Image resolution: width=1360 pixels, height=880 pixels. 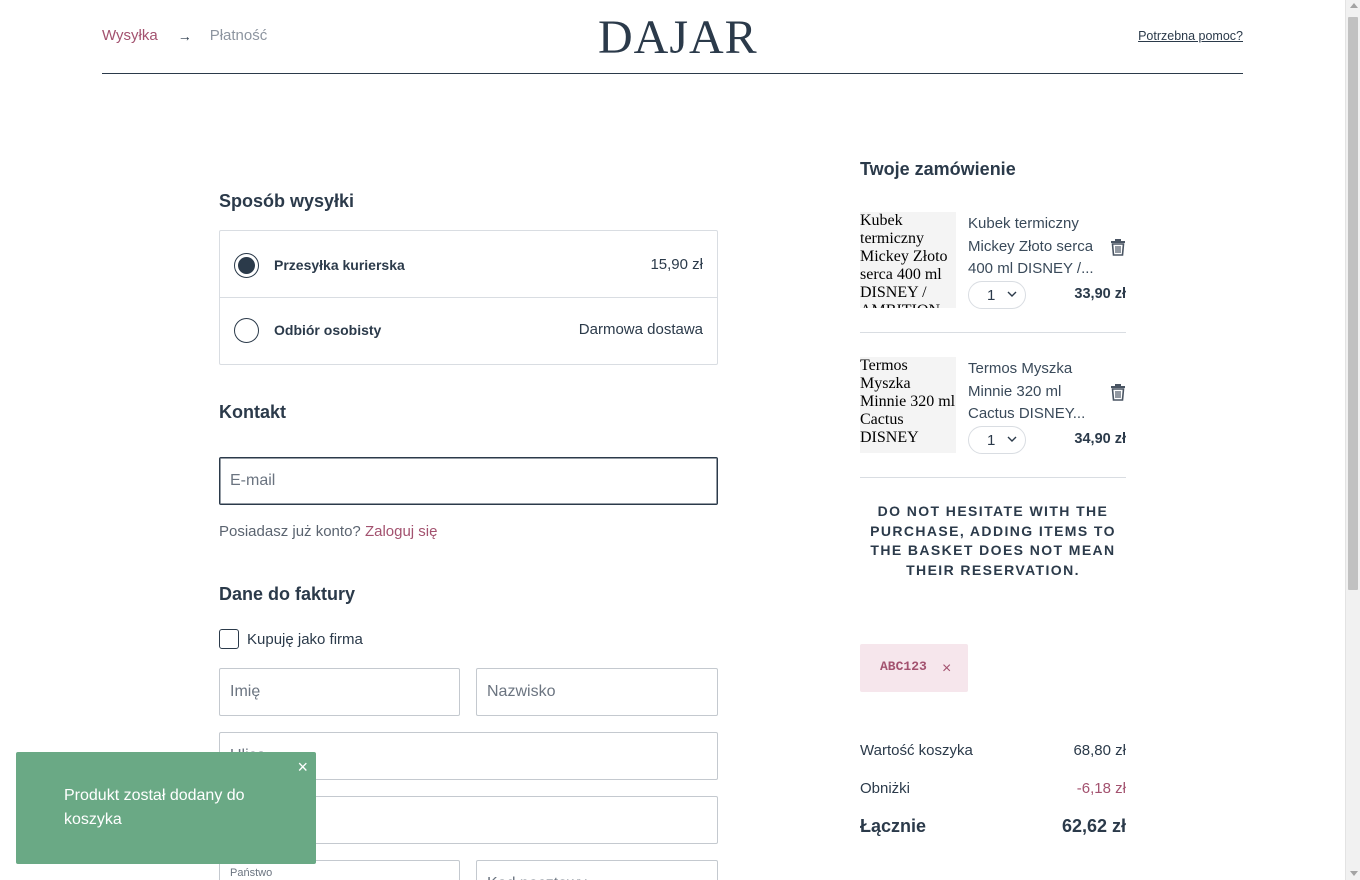 What do you see at coordinates (328, 330) in the screenshot?
I see `shipping-option-label: Odbiór osobisty` at bounding box center [328, 330].